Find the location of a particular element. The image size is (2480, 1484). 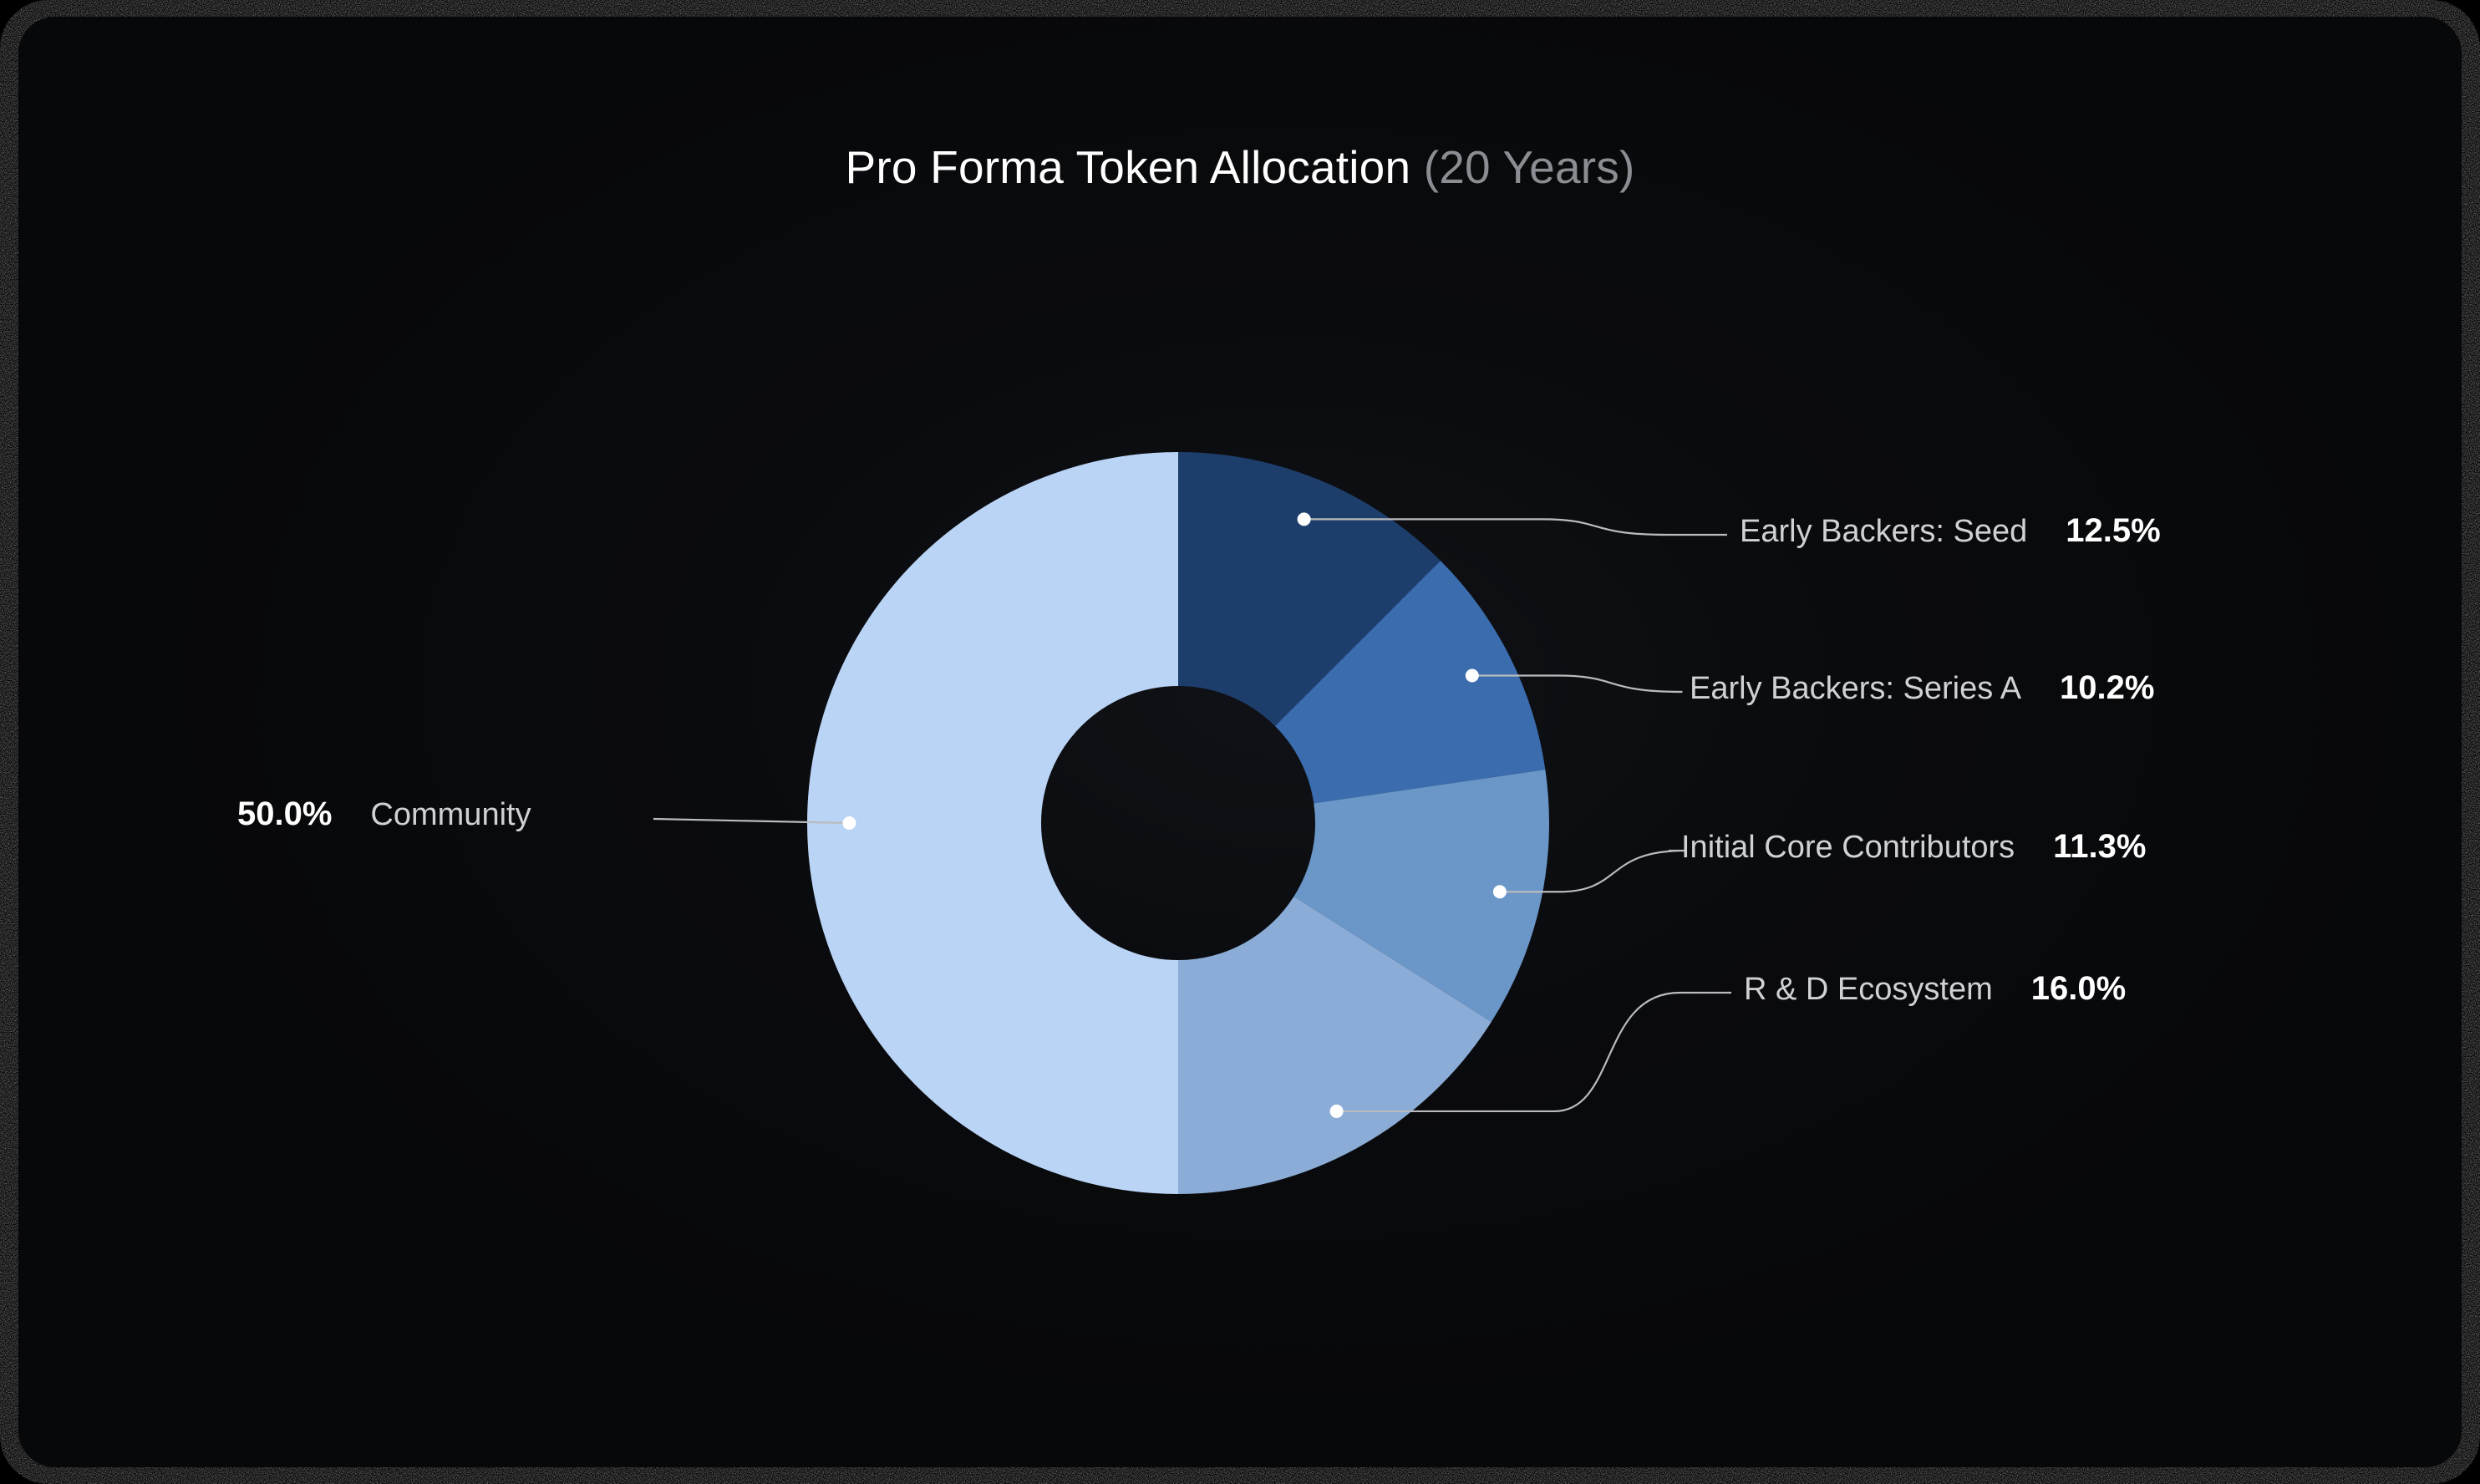

callout-label: Early Backers: Seed 12.5% is located at coordinates (1950, 531).